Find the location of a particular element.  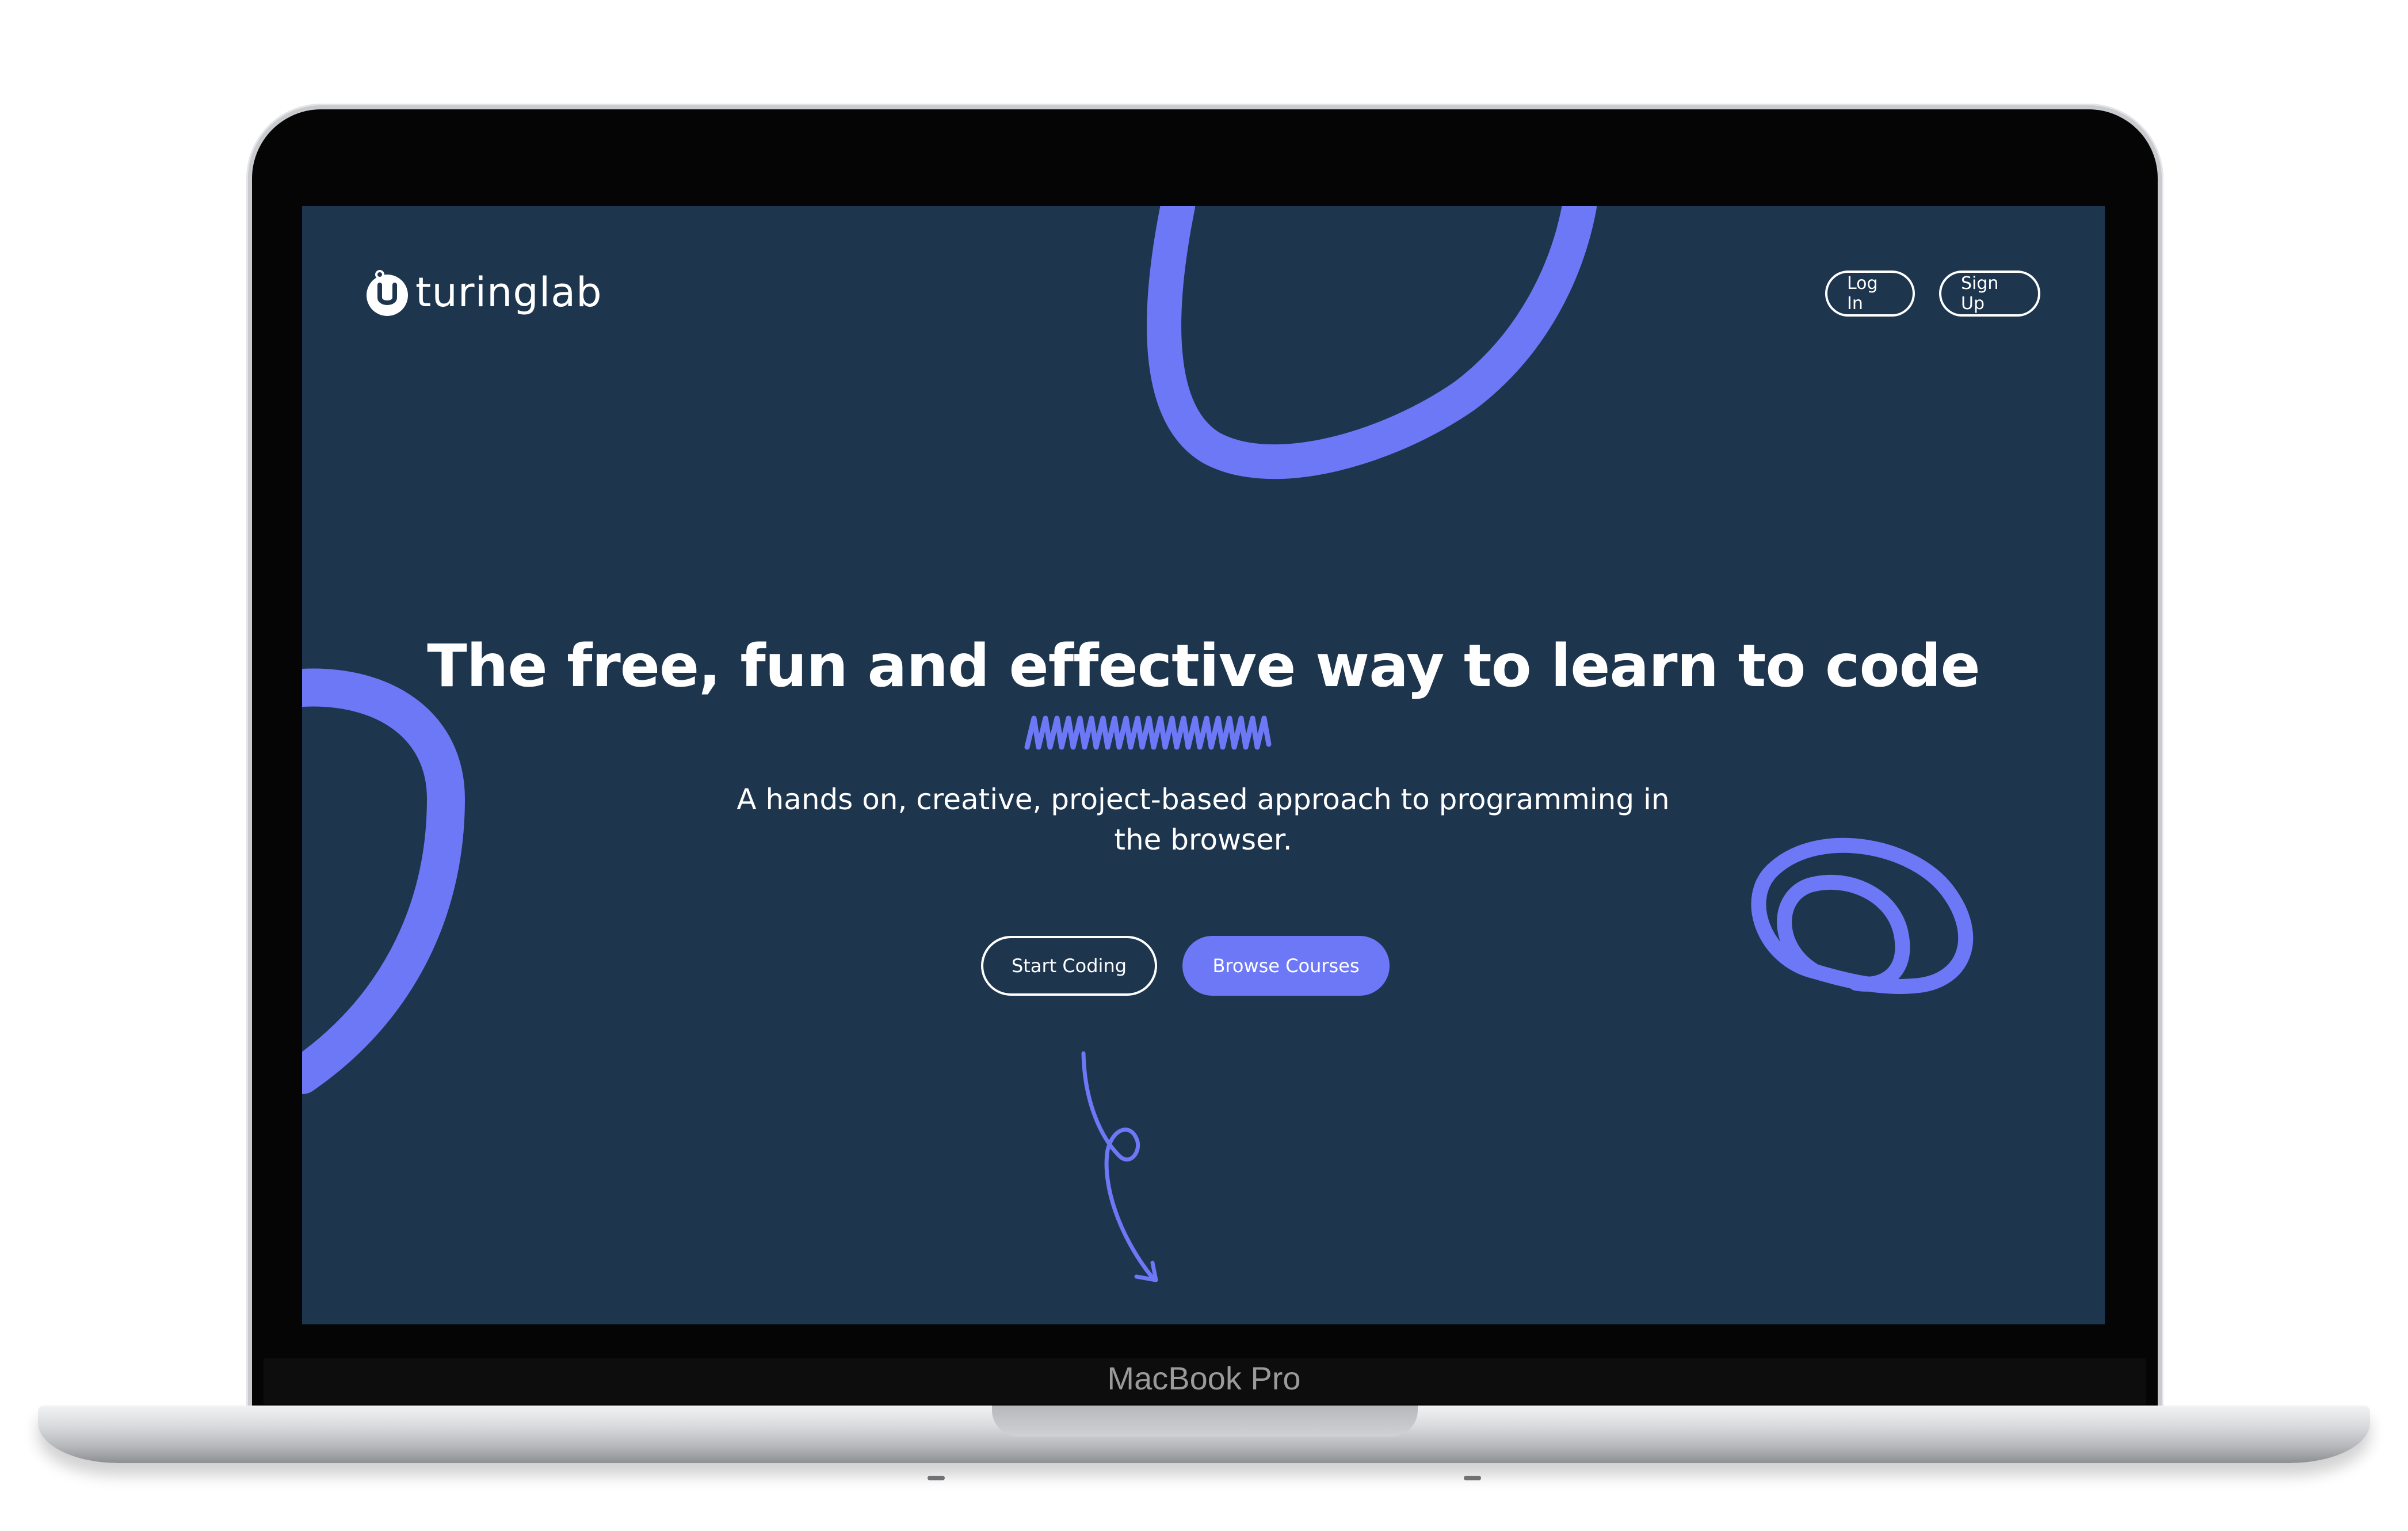

browse-courses-button: Browse Courses is located at coordinates (1286, 966).